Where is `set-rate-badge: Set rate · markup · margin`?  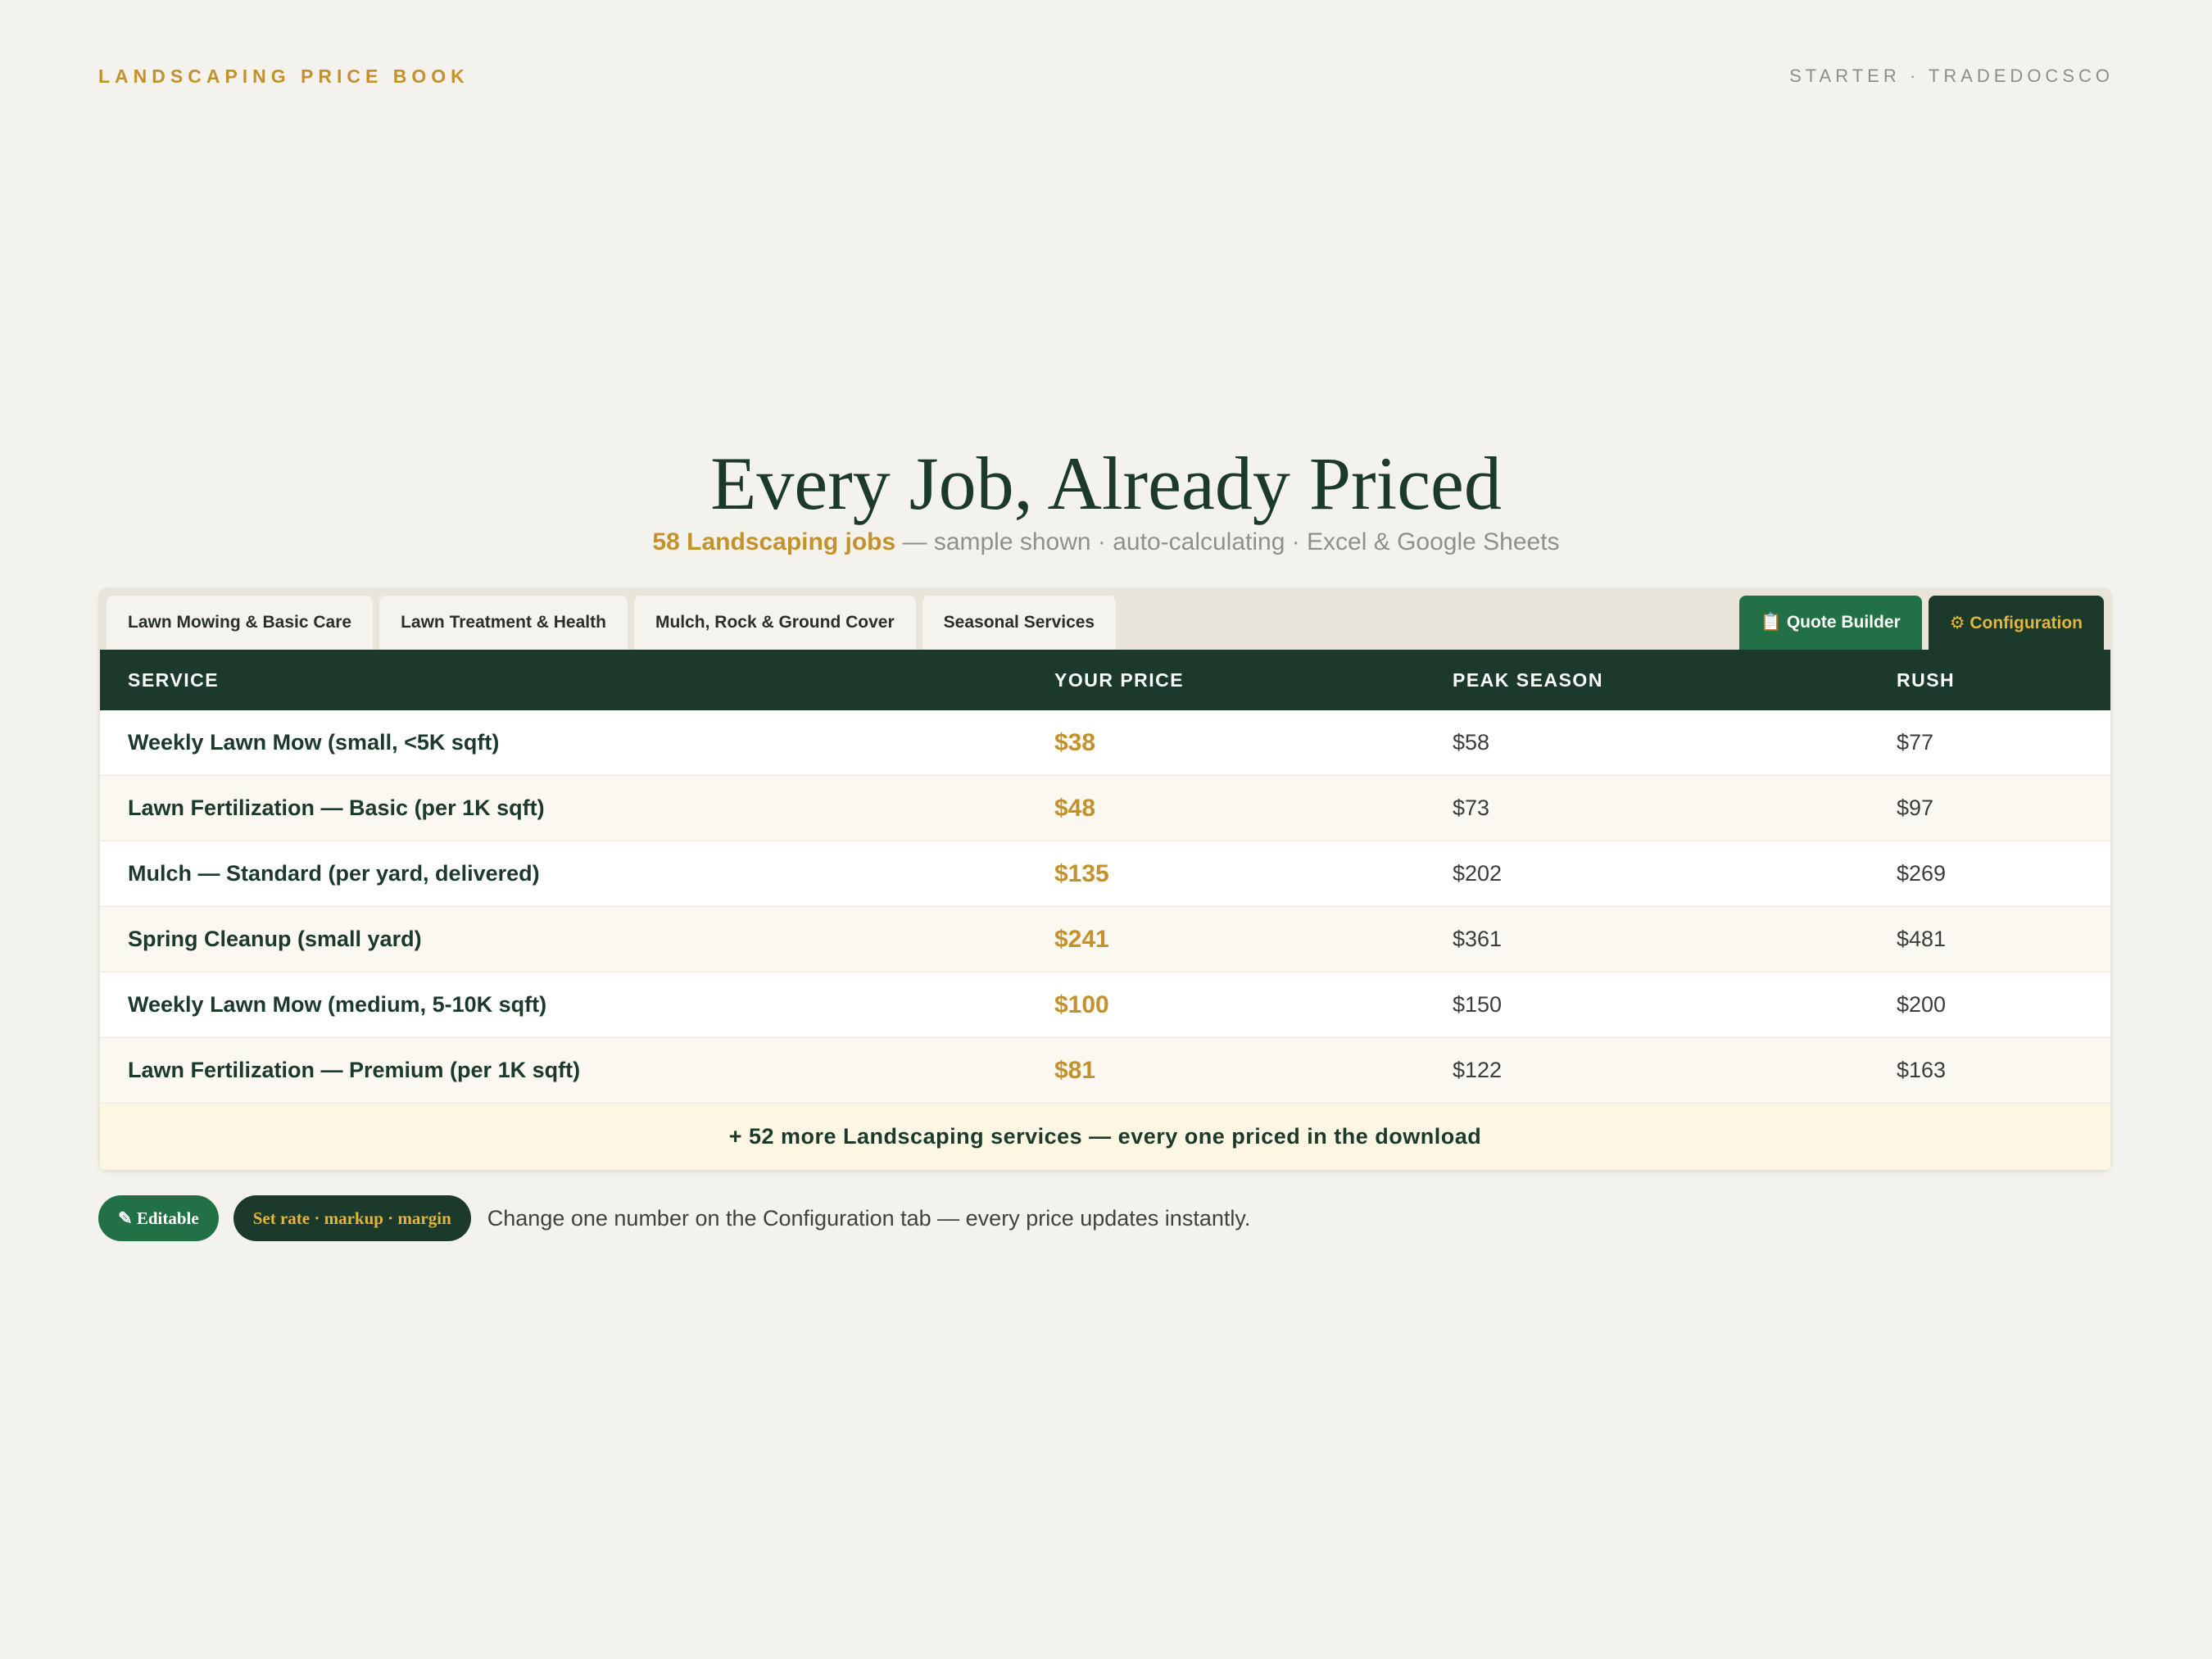 set-rate-badge: Set rate · markup · margin is located at coordinates (352, 1218).